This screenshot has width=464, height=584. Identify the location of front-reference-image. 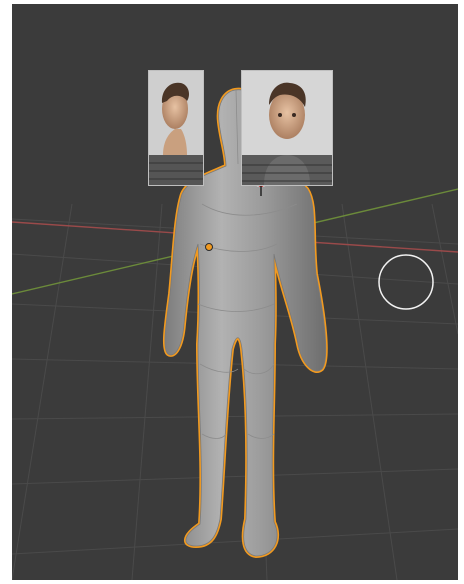
(287, 128).